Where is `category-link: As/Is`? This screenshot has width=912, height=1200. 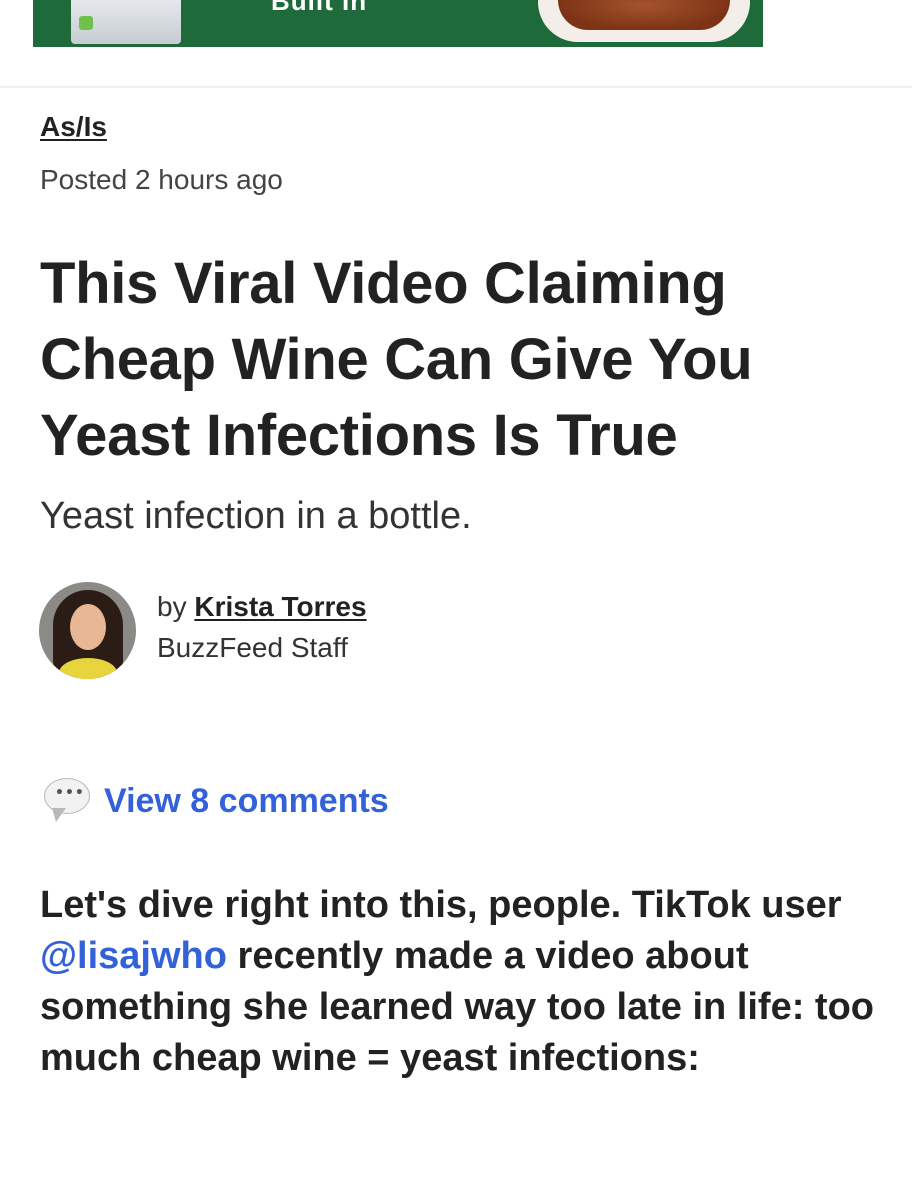
category-link: As/Is is located at coordinates (73, 127).